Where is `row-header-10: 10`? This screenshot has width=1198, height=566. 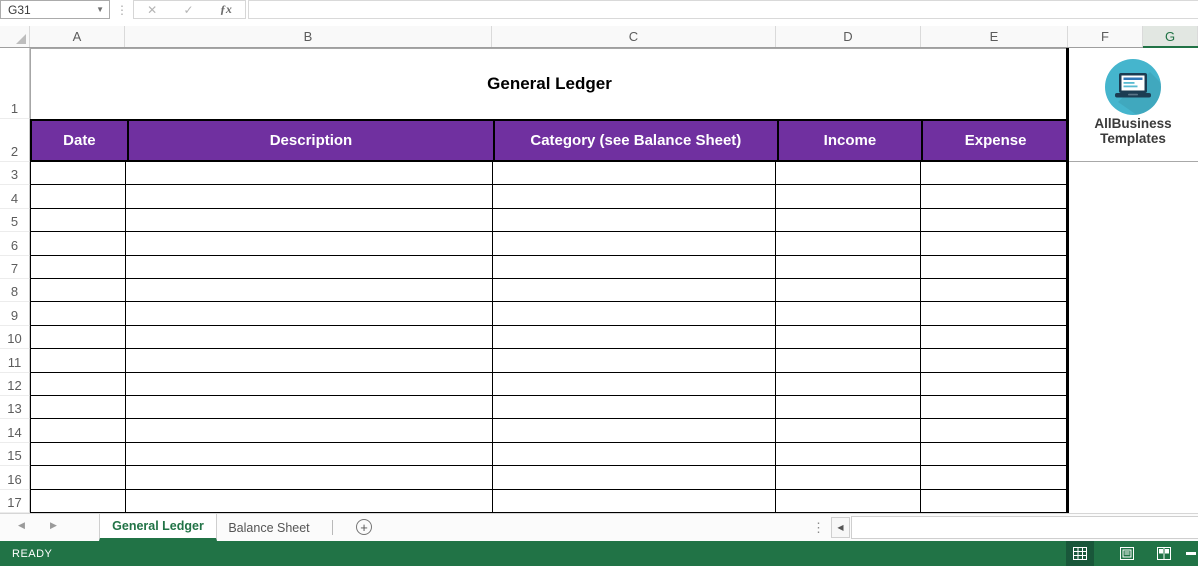 row-header-10: 10 is located at coordinates (15, 337).